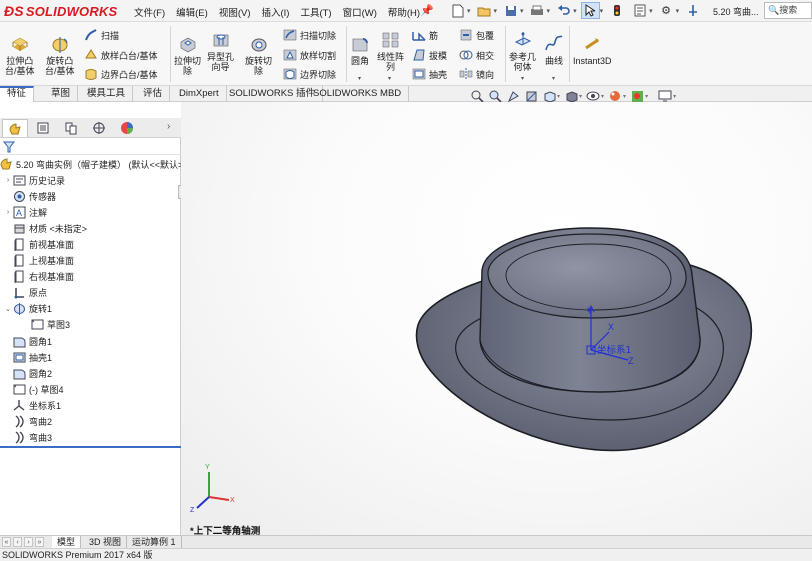 The width and height of the screenshot is (812, 561). What do you see at coordinates (553, 78) in the screenshot?
I see `curves-dropdown-icon: ▾` at bounding box center [553, 78].